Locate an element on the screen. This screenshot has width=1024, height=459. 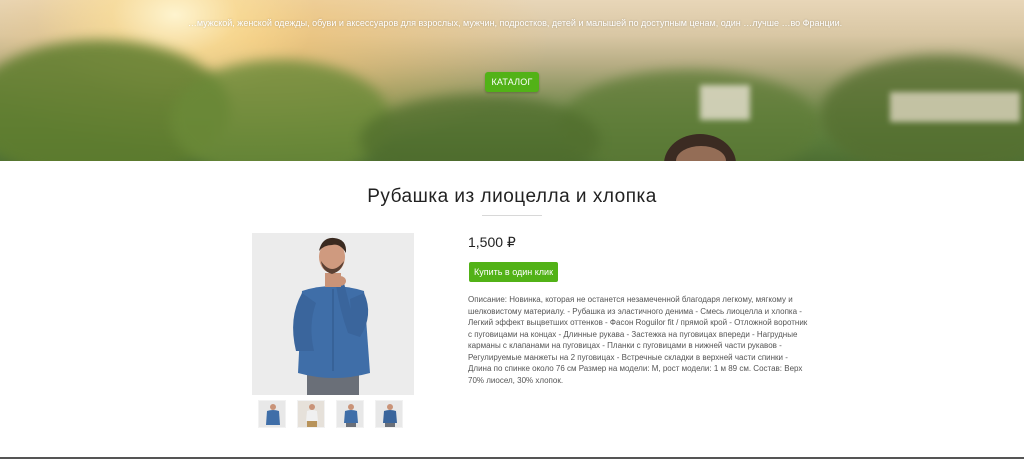
product-main-image is located at coordinates (333, 314).